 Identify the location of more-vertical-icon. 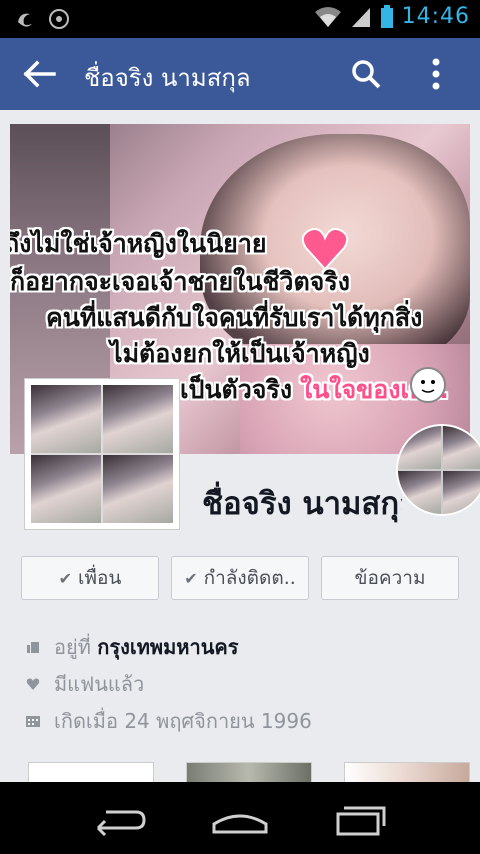
(436, 74).